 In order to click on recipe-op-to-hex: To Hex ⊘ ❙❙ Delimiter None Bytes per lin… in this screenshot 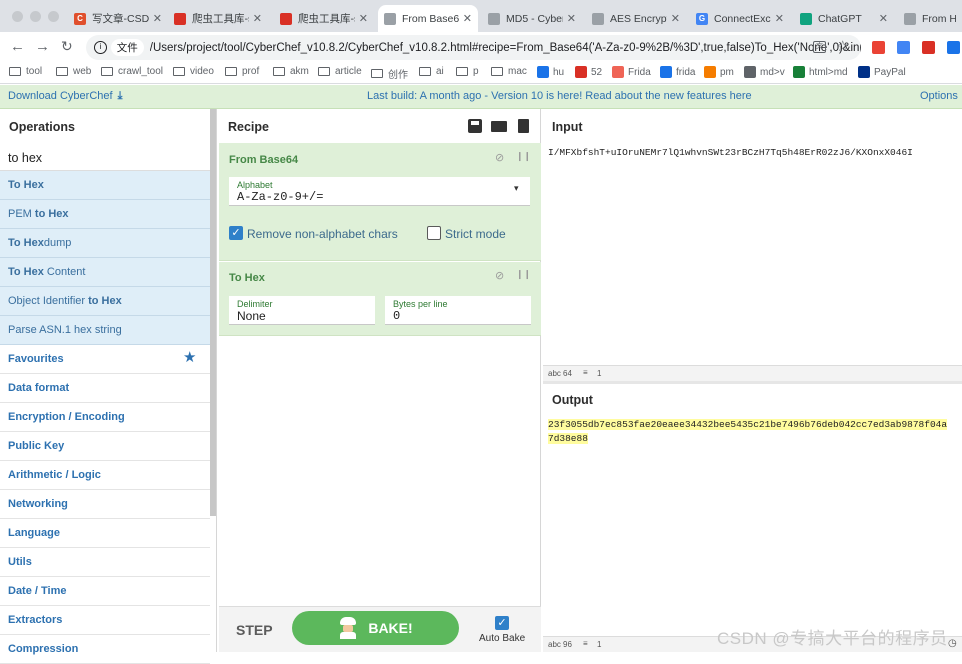, I will do `click(380, 299)`.